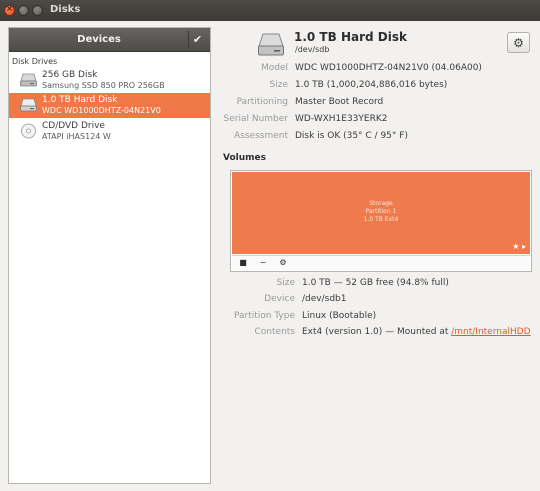 The height and width of the screenshot is (491, 540). Describe the element at coordinates (103, 85) in the screenshot. I see `drive-model: Samsung SSD 850 PRO 256GB` at that location.